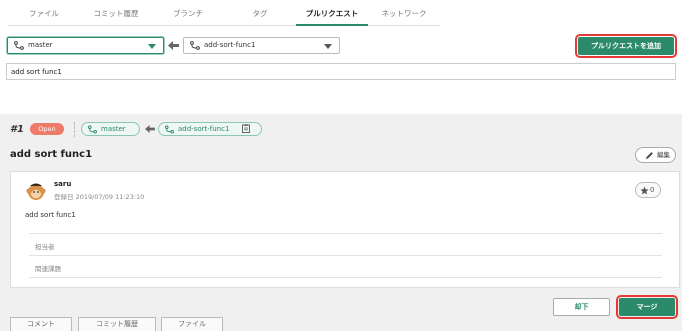 Image resolution: width=682 pixels, height=331 pixels. I want to click on tab-pull-requests: プルリクエスト, so click(332, 13).